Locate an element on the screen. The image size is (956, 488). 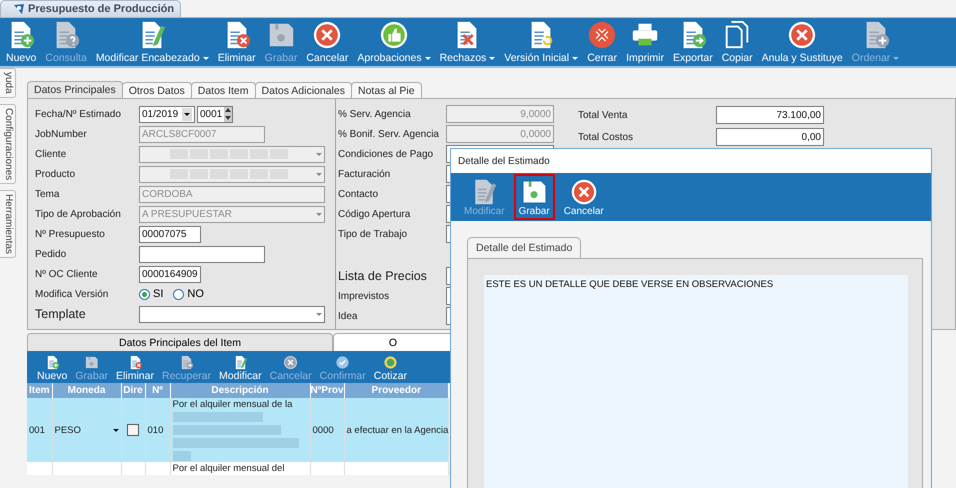
toolbar-button: Imprimir is located at coordinates (645, 42).